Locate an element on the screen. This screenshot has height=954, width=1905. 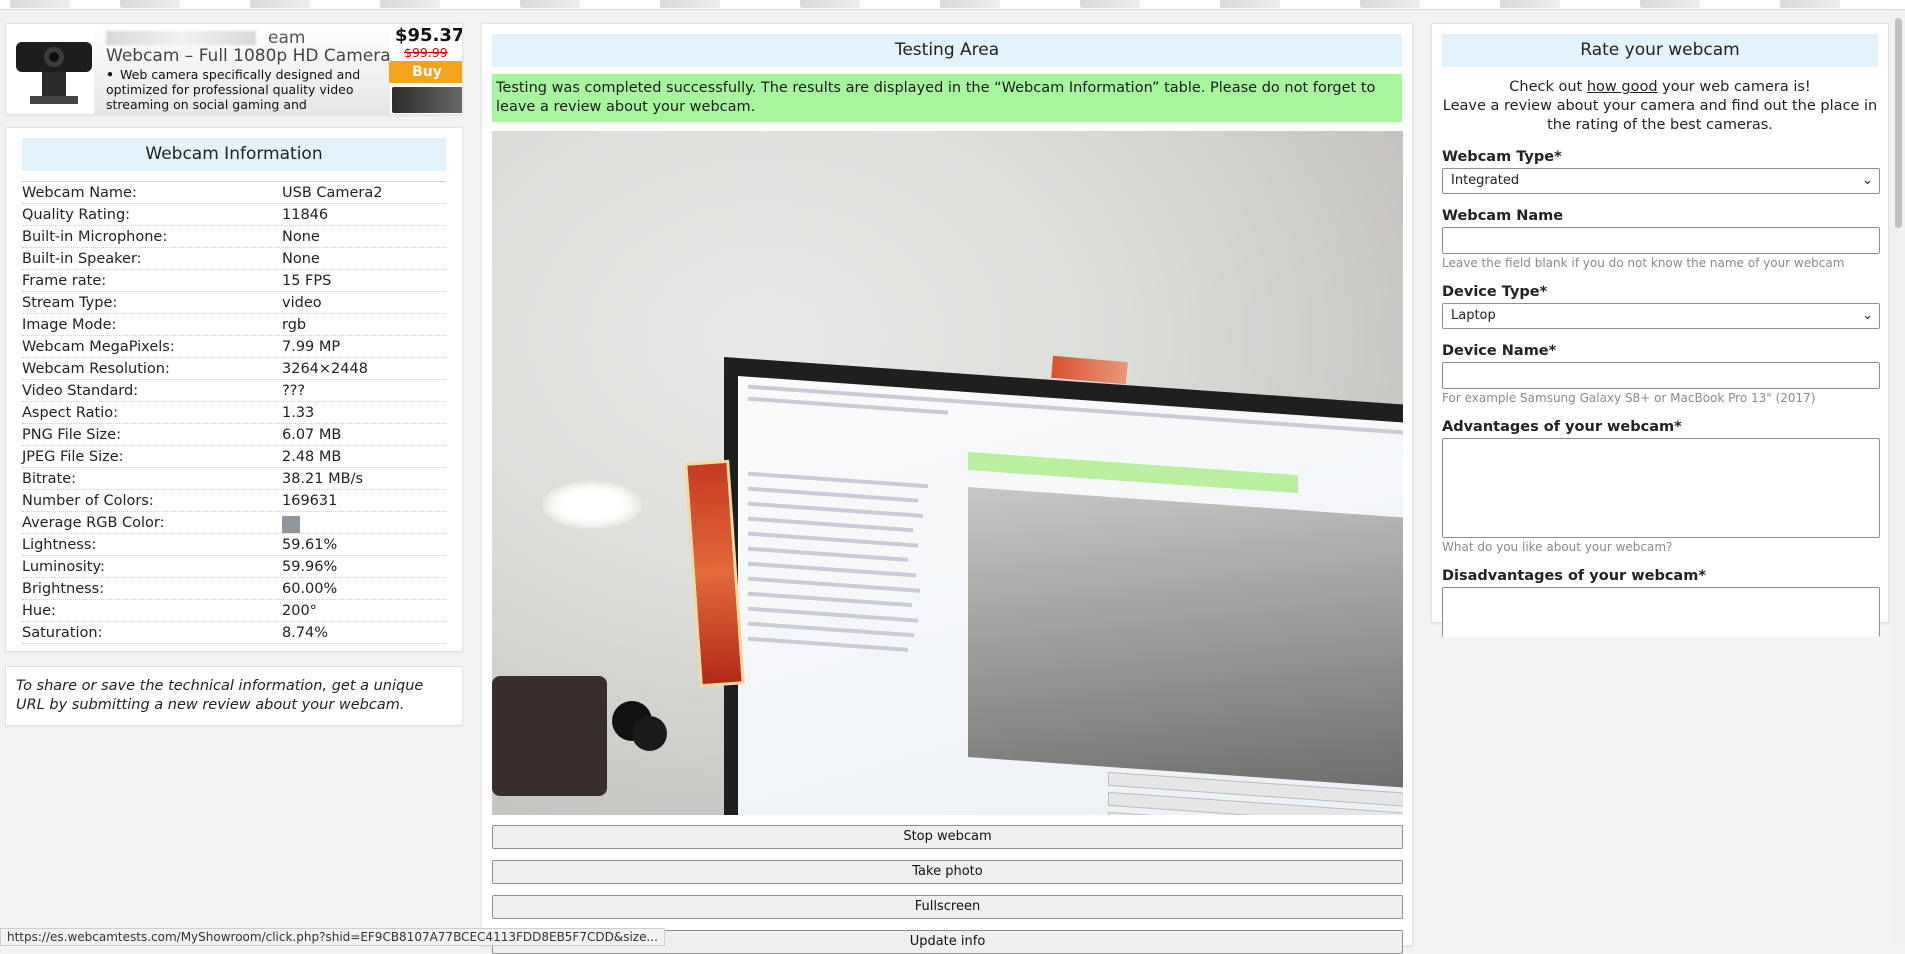
device-type-value: Laptop is located at coordinates (1473, 315).